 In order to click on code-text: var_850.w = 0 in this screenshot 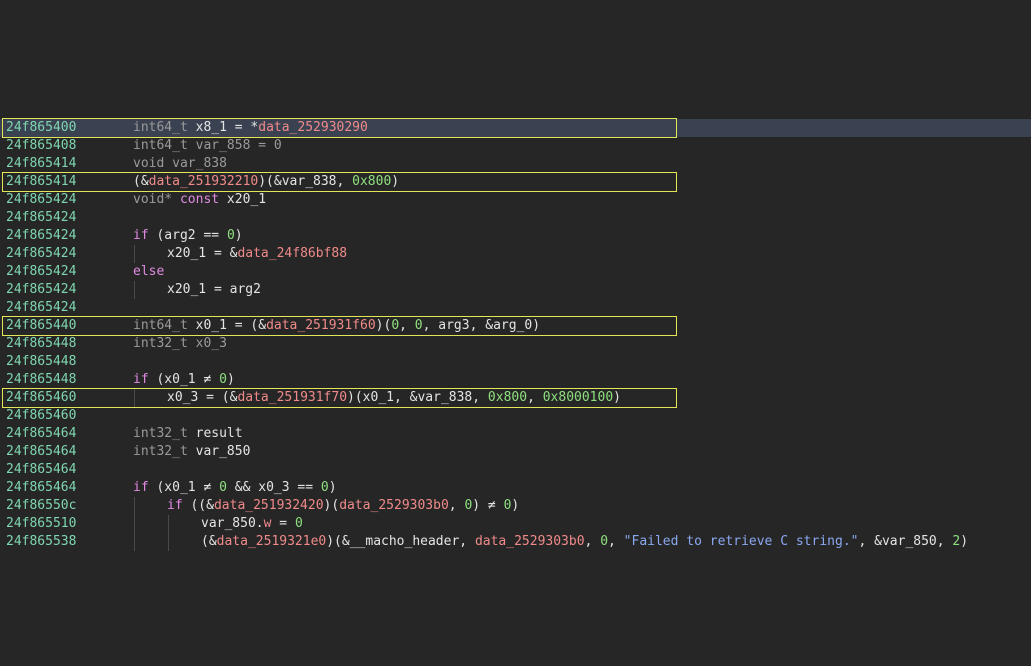, I will do `click(252, 524)`.